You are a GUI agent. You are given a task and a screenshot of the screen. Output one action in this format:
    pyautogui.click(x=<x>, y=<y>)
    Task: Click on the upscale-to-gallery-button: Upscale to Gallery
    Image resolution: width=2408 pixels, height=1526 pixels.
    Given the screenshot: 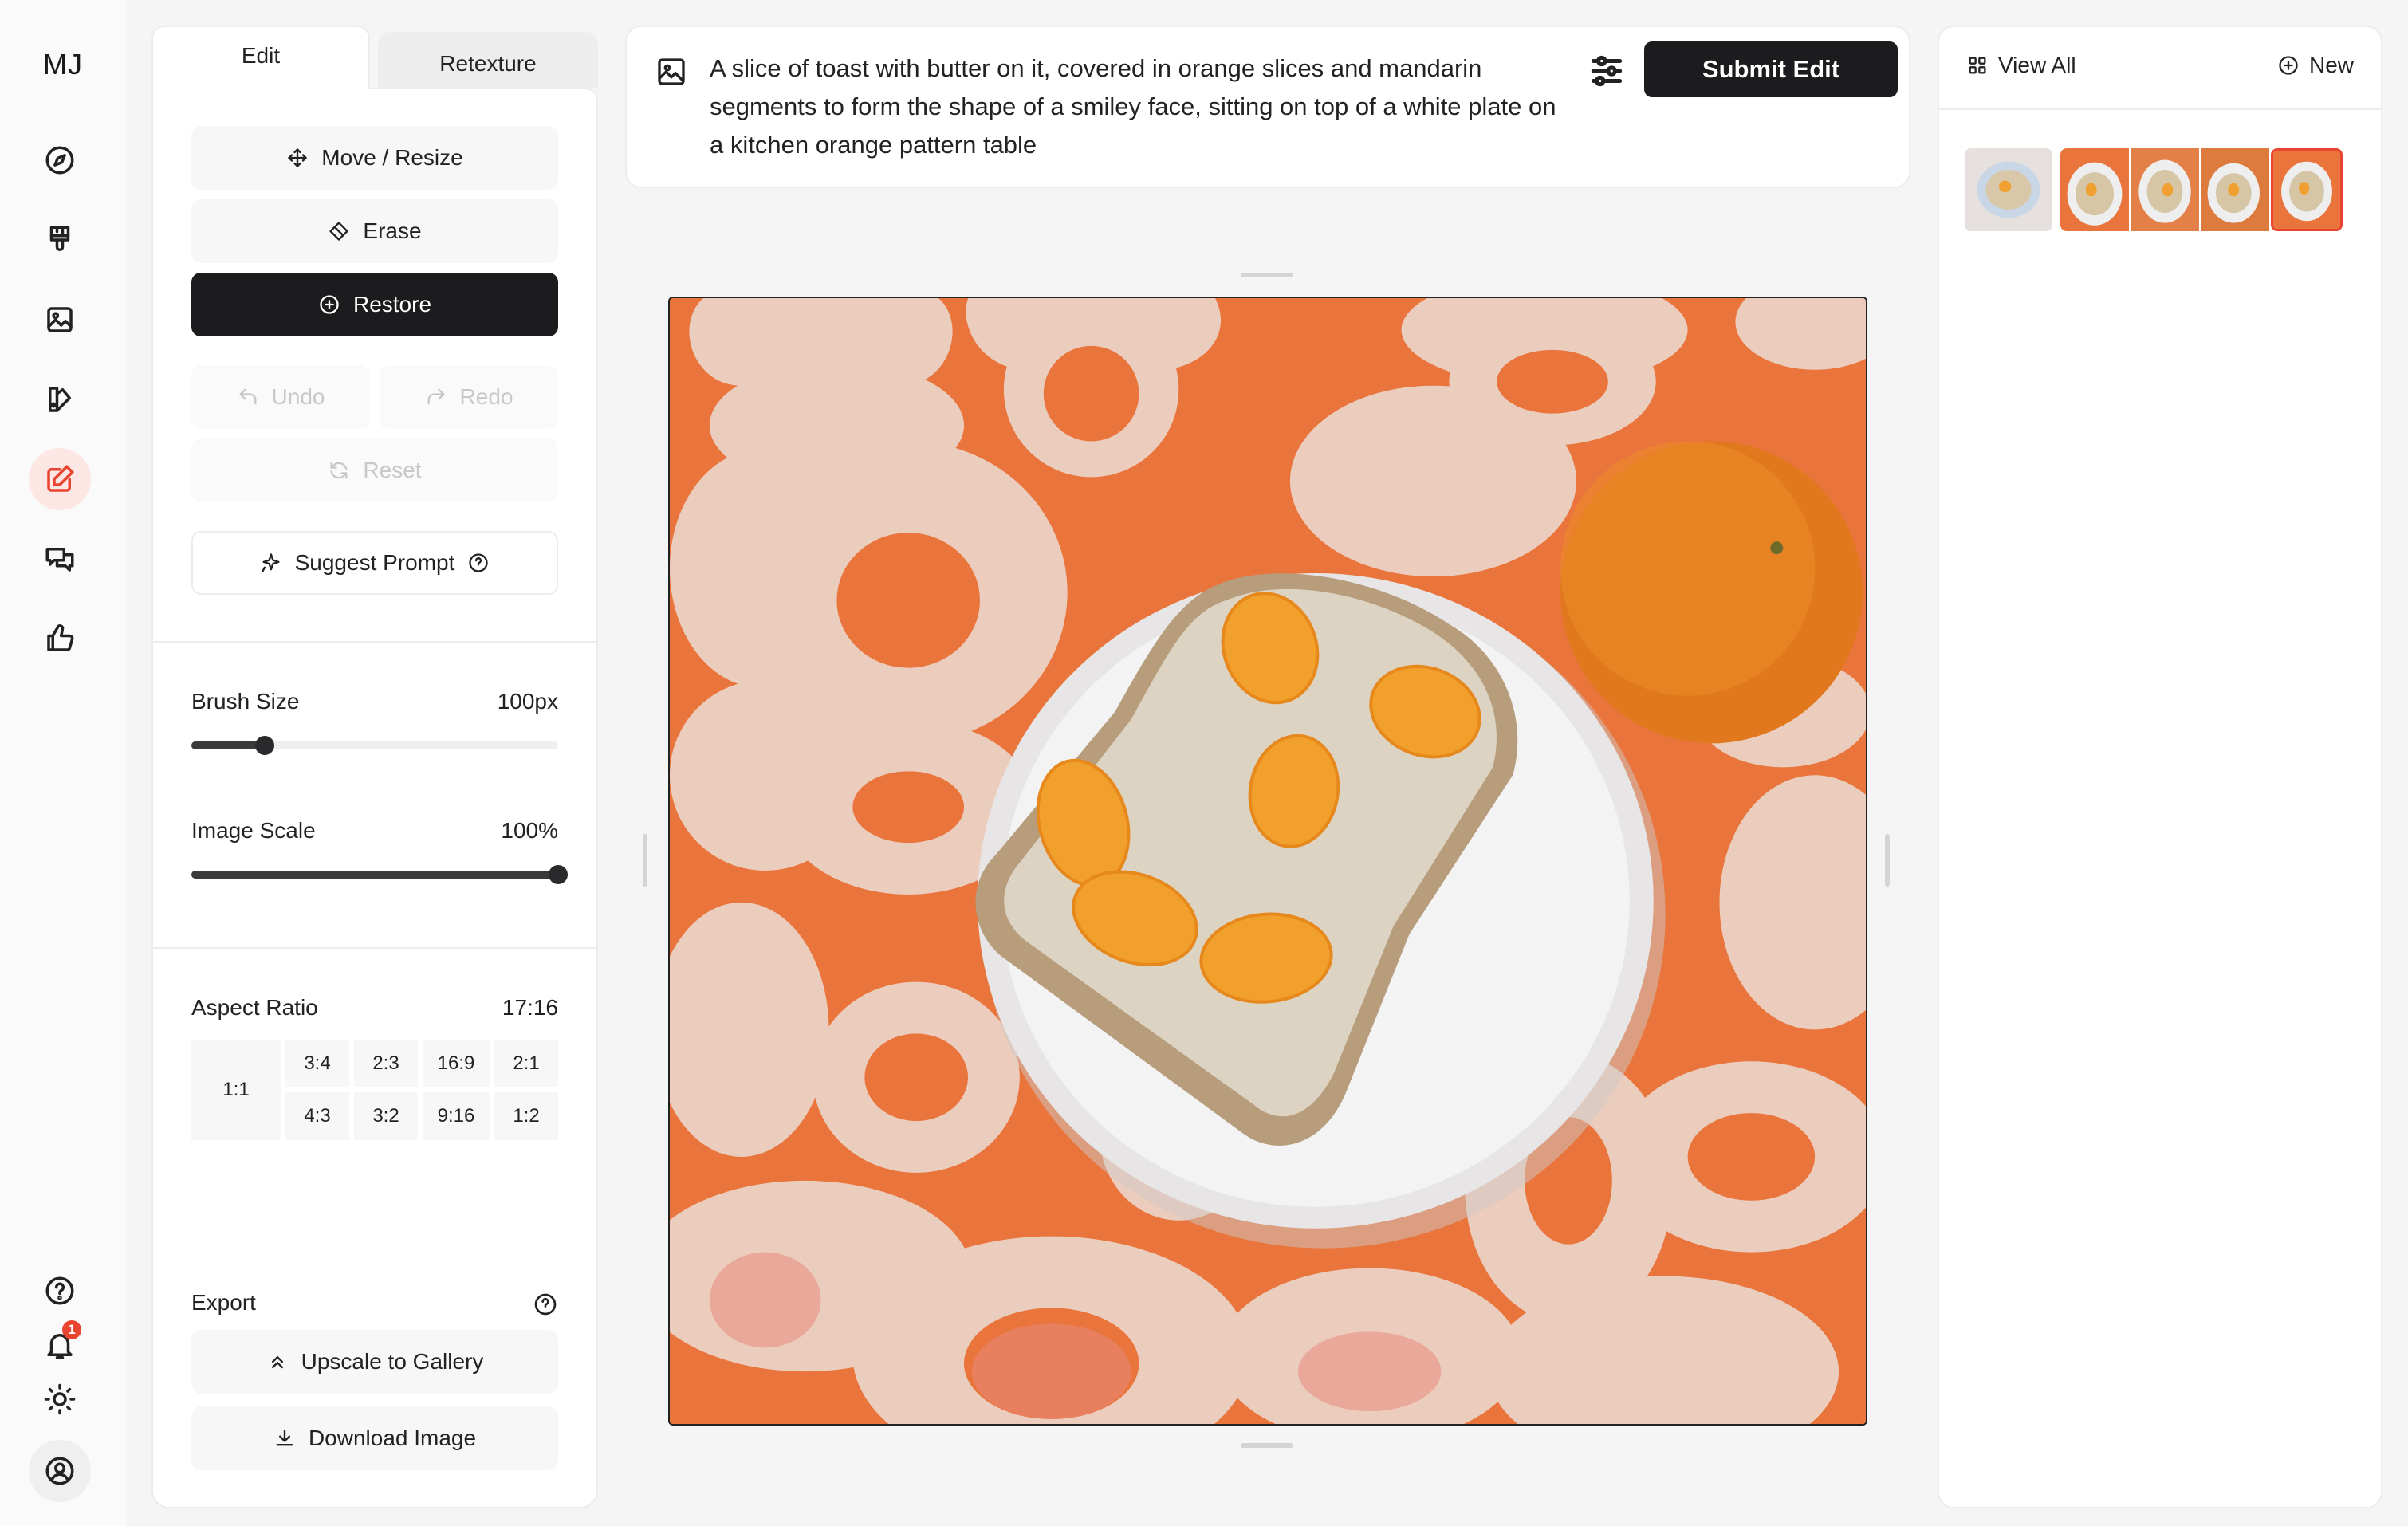 What is the action you would take?
    pyautogui.click(x=374, y=1362)
    